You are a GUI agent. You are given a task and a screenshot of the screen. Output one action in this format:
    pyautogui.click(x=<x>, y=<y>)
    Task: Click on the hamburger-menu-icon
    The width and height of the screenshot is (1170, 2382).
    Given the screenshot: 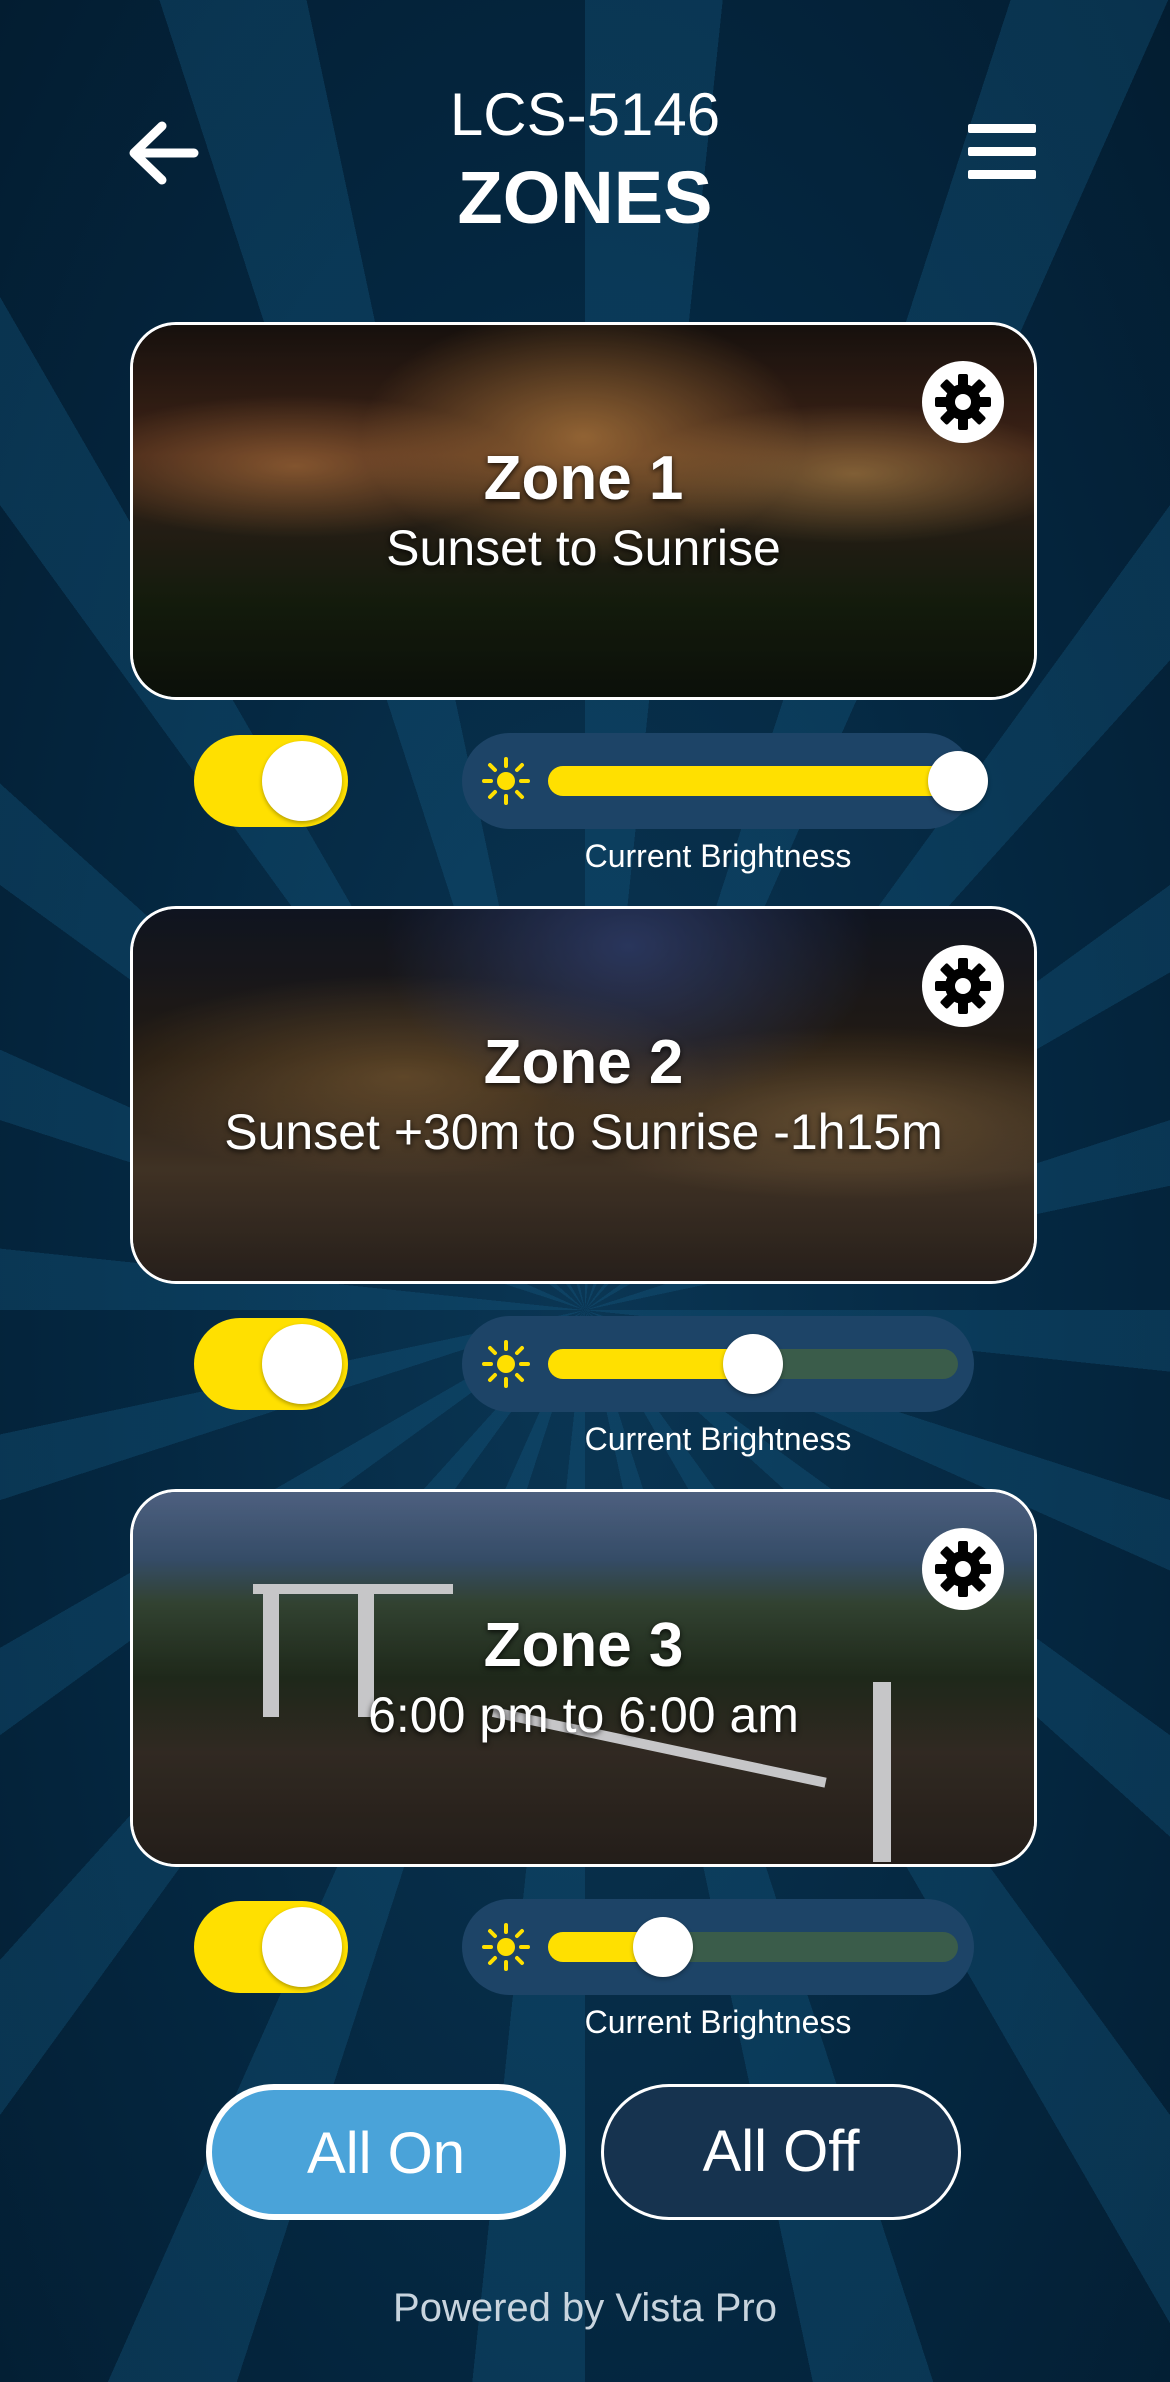 What is the action you would take?
    pyautogui.click(x=1002, y=151)
    